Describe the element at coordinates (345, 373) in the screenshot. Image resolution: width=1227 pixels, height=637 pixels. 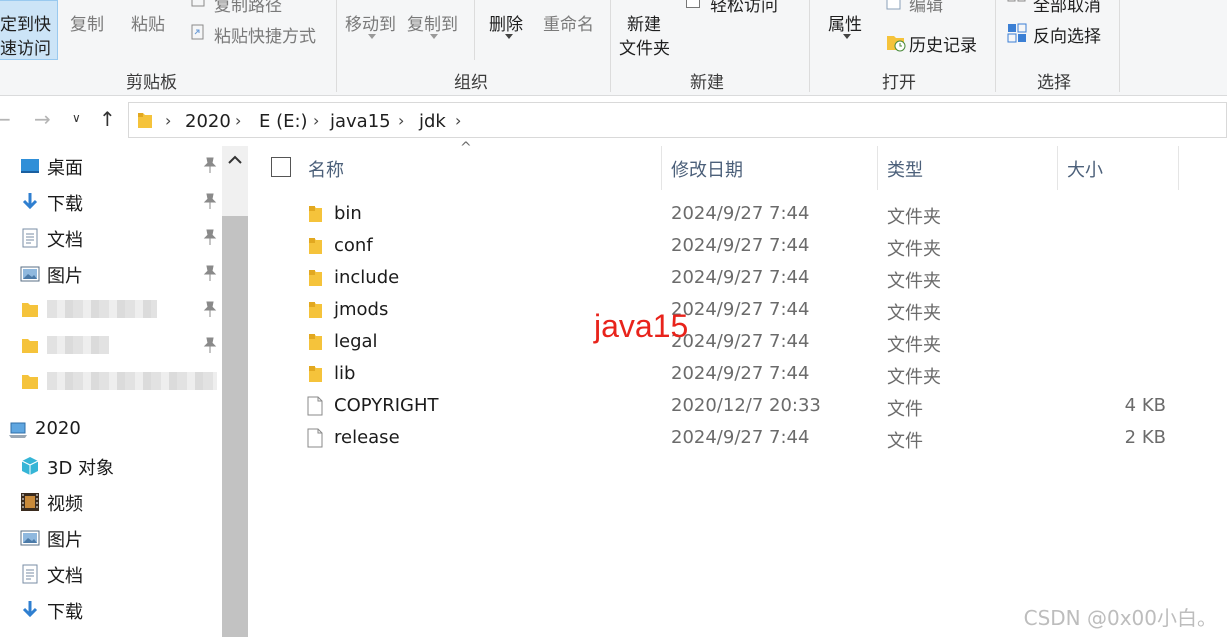
I see `file-name: lib` at that location.